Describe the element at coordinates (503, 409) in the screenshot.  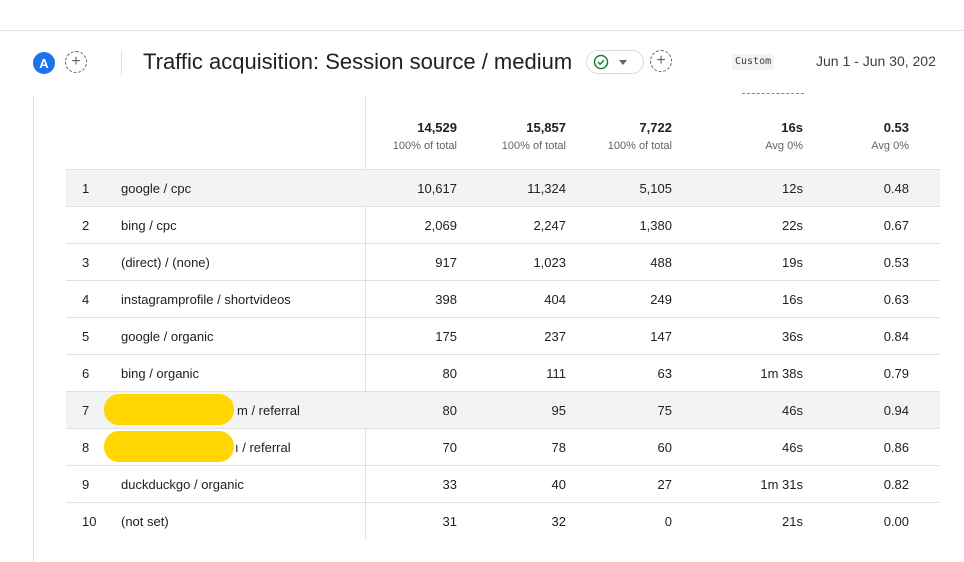
I see `table-row: 7 m / referral 80 95 75 46s 0.94` at that location.